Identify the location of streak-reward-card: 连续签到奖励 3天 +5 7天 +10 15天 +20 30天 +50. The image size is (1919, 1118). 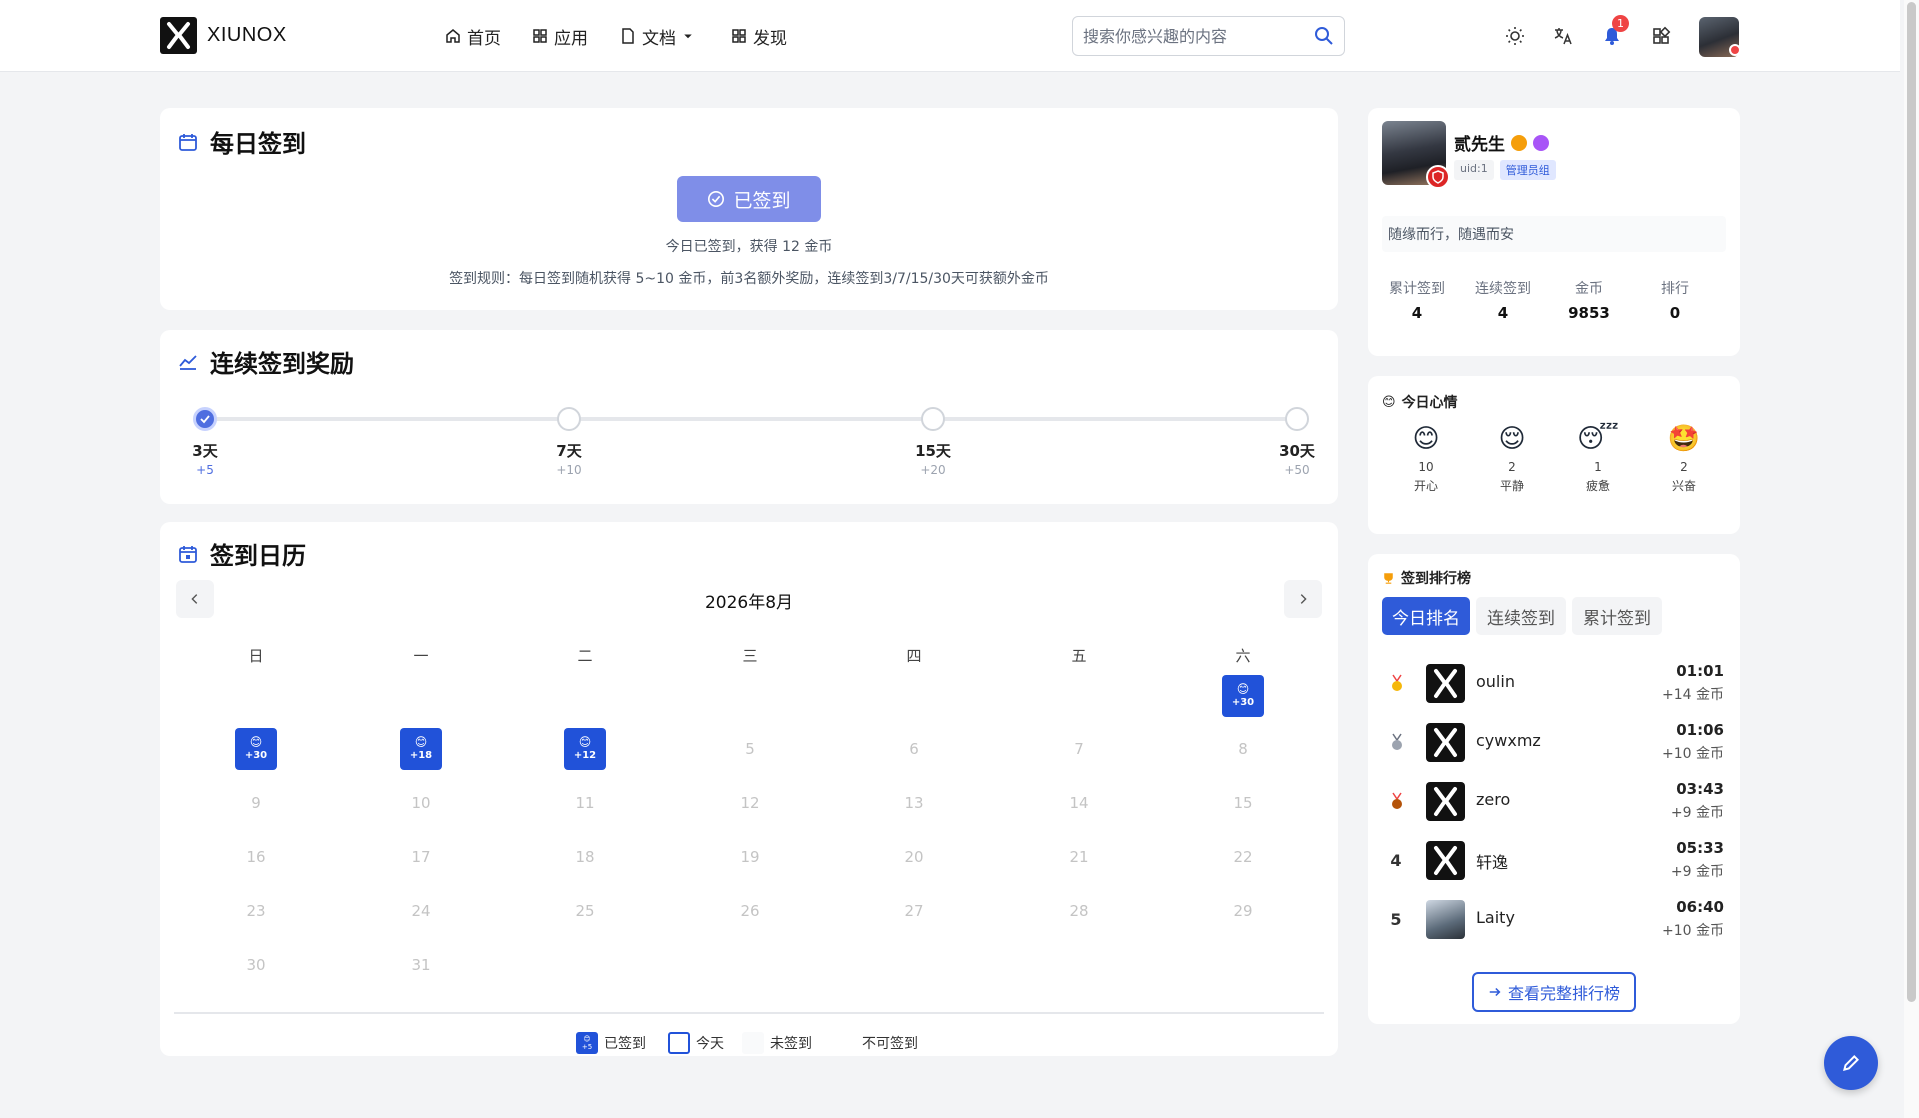
(749, 417).